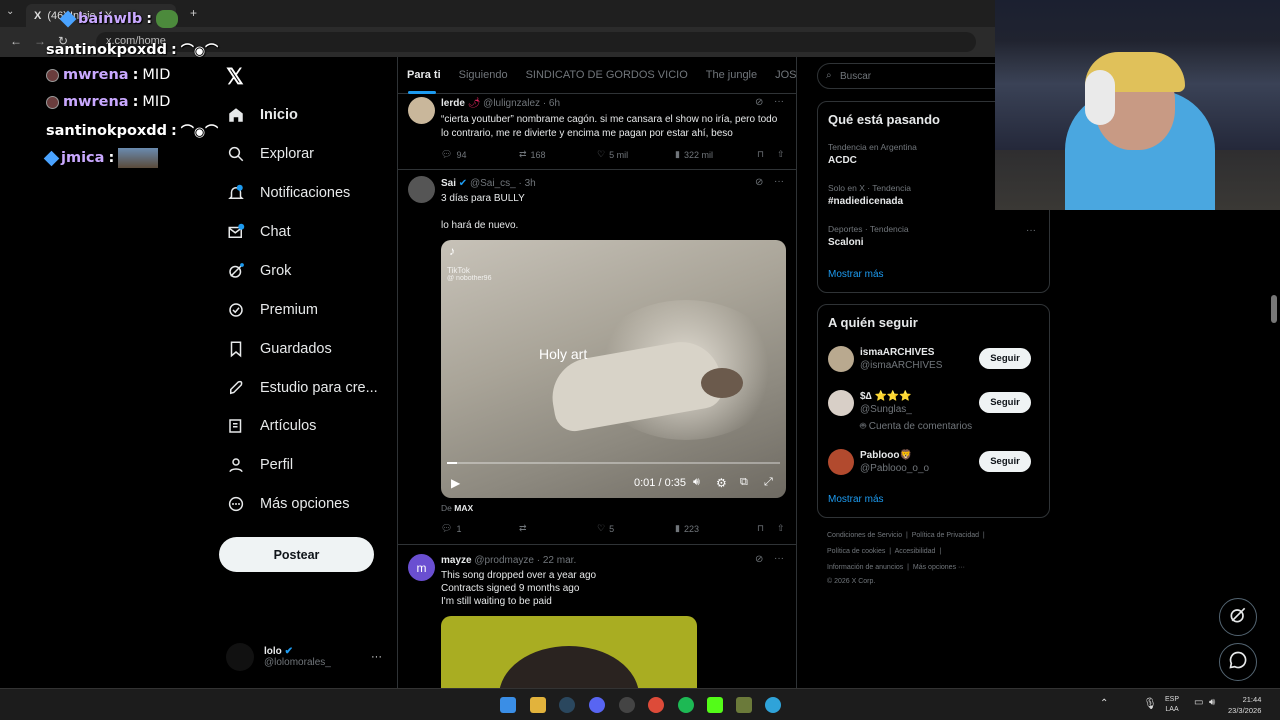 This screenshot has width=1280, height=720. Describe the element at coordinates (768, 482) in the screenshot. I see `fullscreen-icon: ⤢` at that location.